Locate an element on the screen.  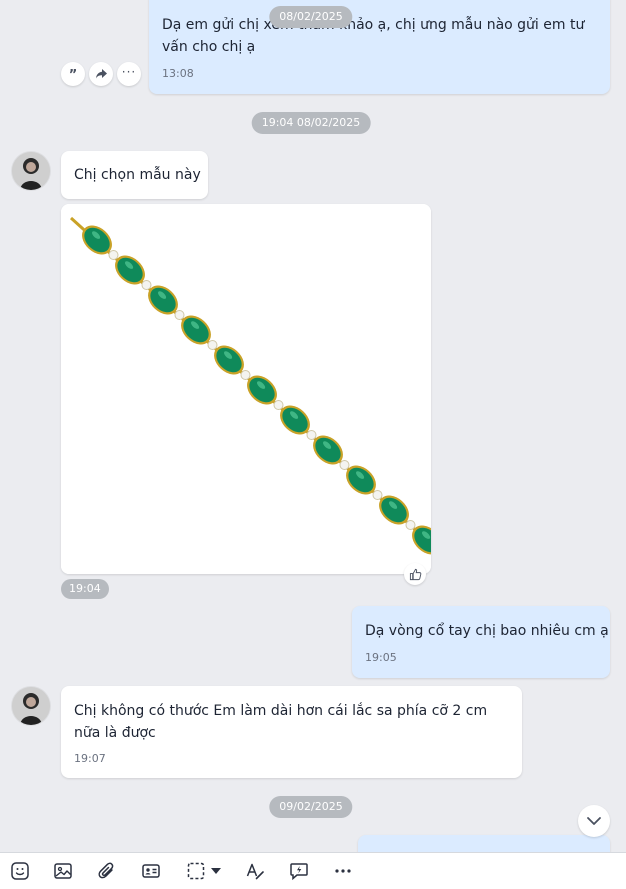
quote-icon: ” is located at coordinates (73, 75).